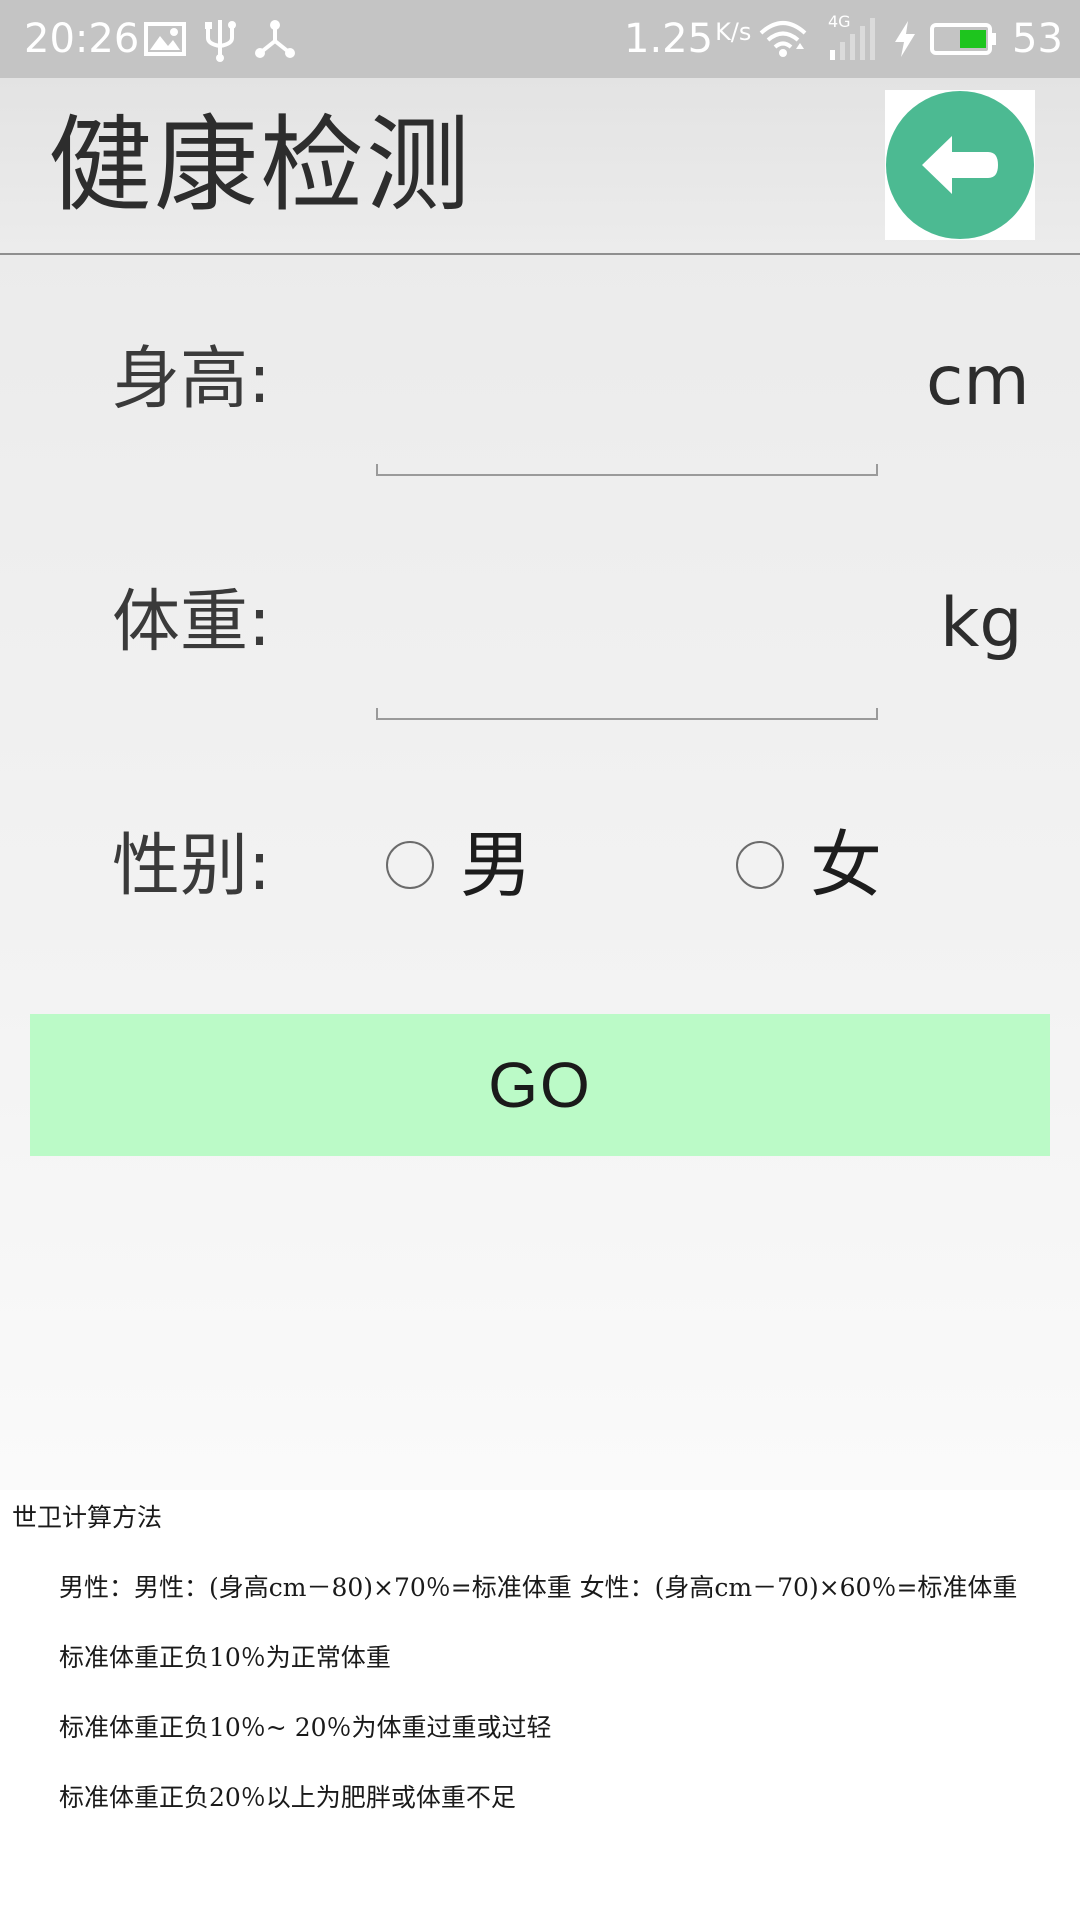 The height and width of the screenshot is (1920, 1080). Describe the element at coordinates (260, 165) in the screenshot. I see `page-title: 健康检测` at that location.